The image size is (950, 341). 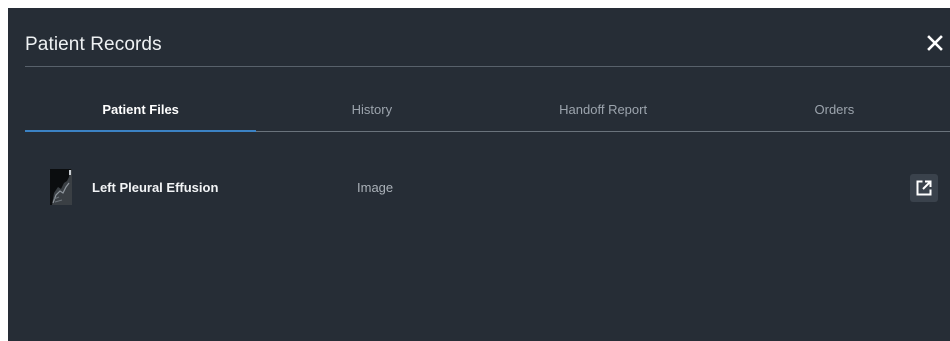 What do you see at coordinates (140, 131) in the screenshot?
I see `active-tab-indicator` at bounding box center [140, 131].